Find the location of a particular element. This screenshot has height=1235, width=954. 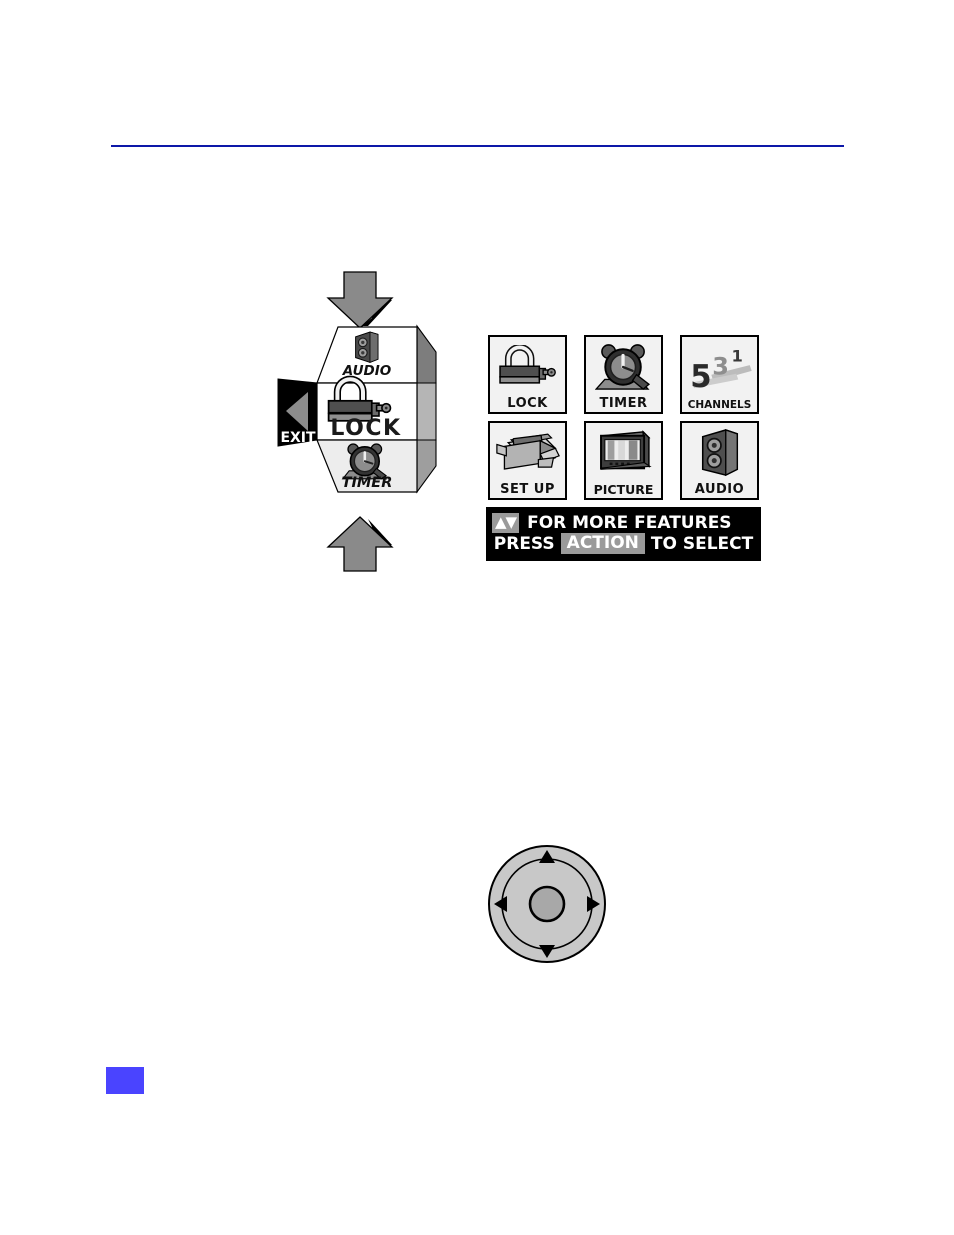

carousel-face-audio: AUDIO is located at coordinates (367, 355).